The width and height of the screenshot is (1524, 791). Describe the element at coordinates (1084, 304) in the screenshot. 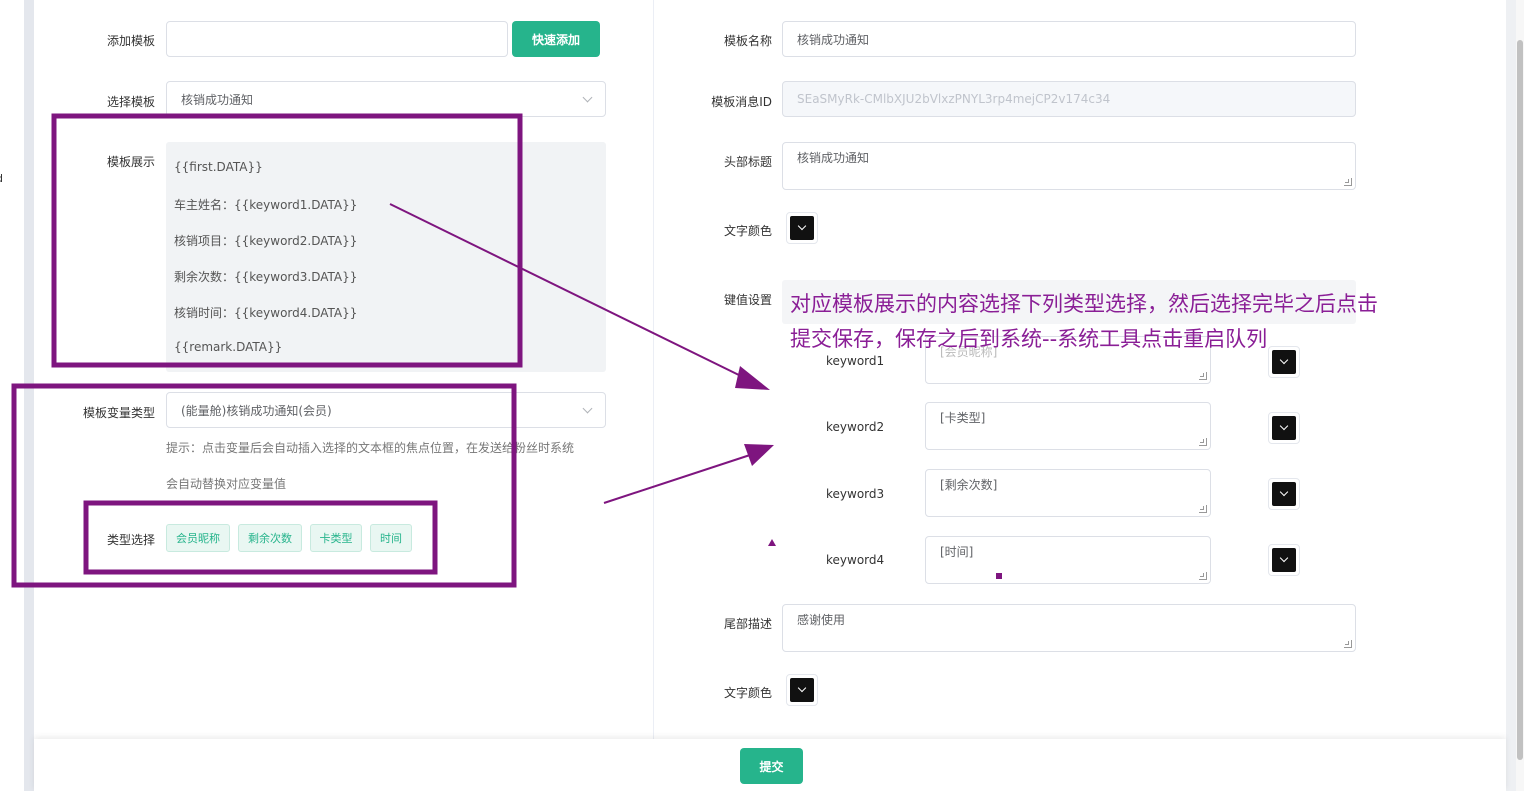

I see `annotation-line-1: 对应模板展示的内容选择下列类型选择，然后选择完毕之后点击` at that location.